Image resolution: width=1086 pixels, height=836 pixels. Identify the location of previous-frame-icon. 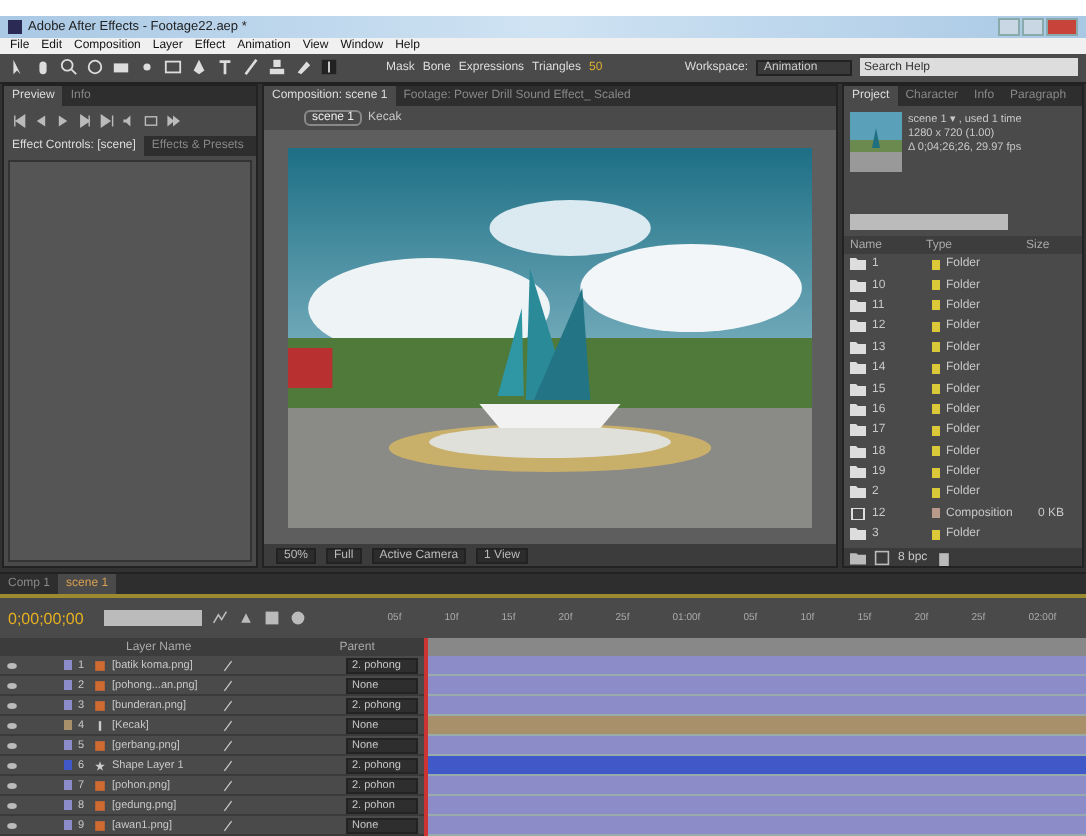
(41, 121).